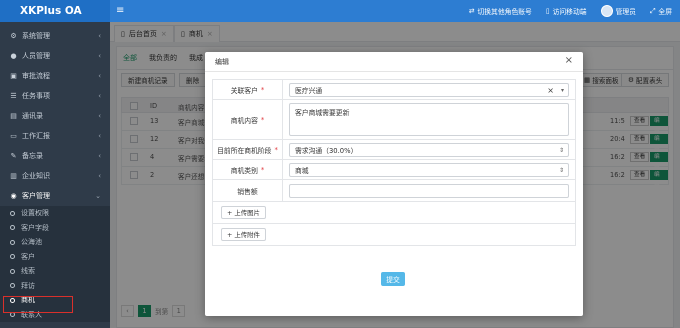 This screenshot has height=328, width=680. What do you see at coordinates (248, 169) in the screenshot?
I see `field-label: 商机类别 *` at bounding box center [248, 169].